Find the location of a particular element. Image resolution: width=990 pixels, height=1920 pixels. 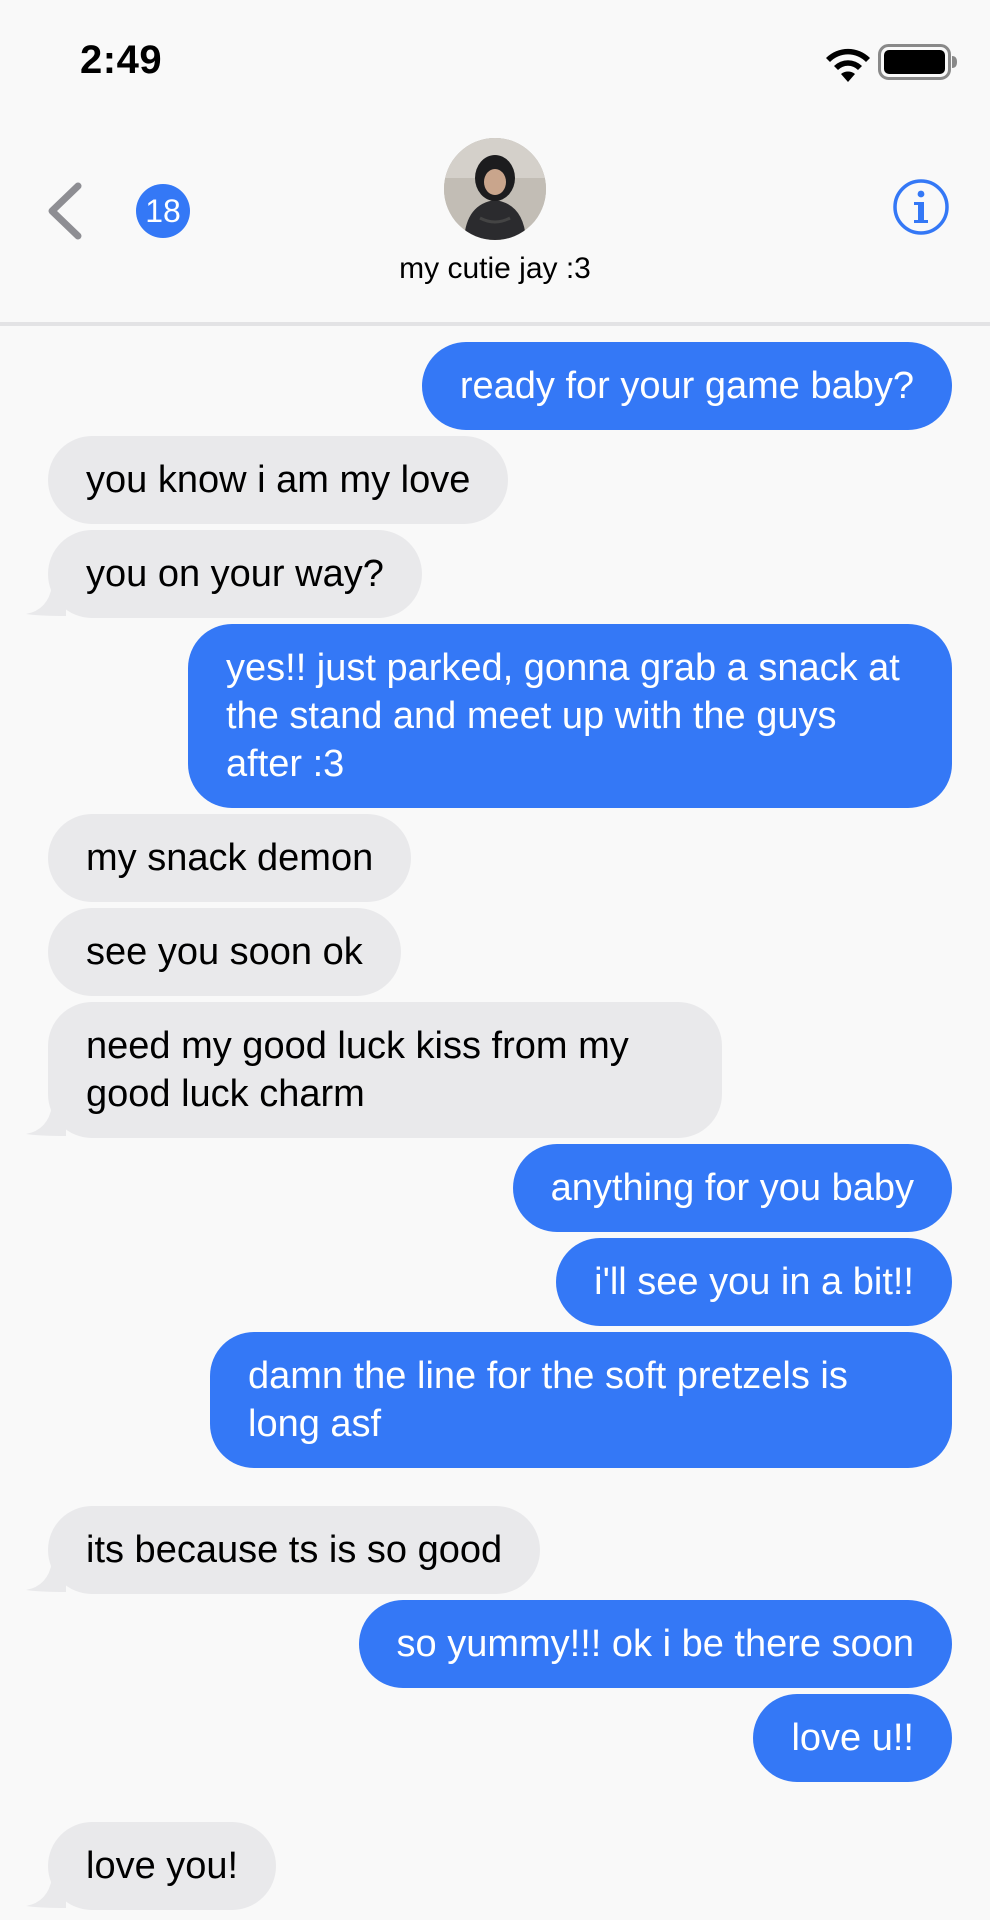

message-bubble-received: love you! is located at coordinates (162, 1866).